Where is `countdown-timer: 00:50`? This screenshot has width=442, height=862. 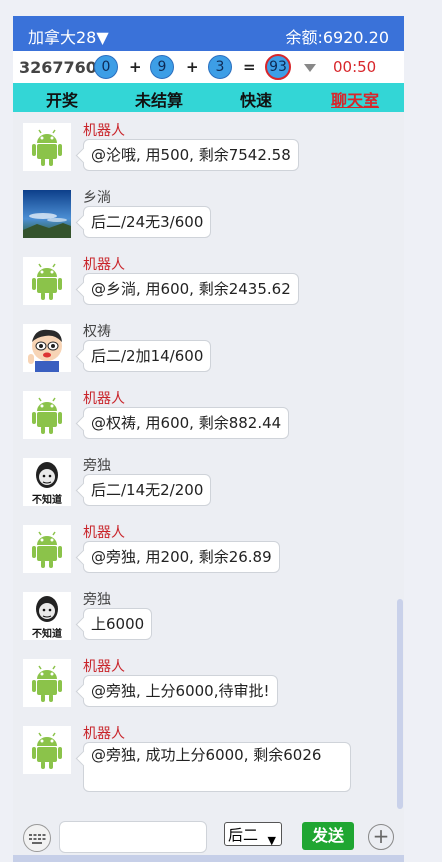
countdown-timer: 00:50 is located at coordinates (355, 67).